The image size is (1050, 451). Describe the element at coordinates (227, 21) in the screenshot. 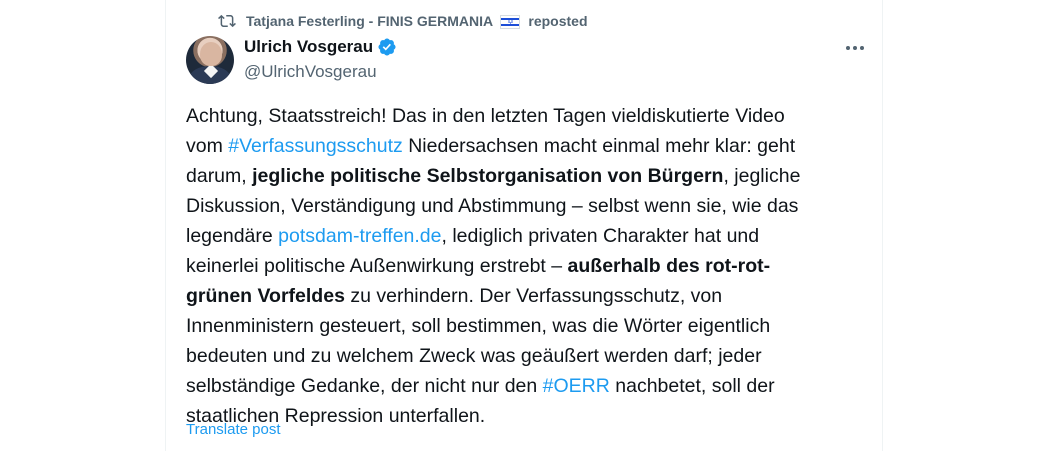

I see `repost-icon` at that location.